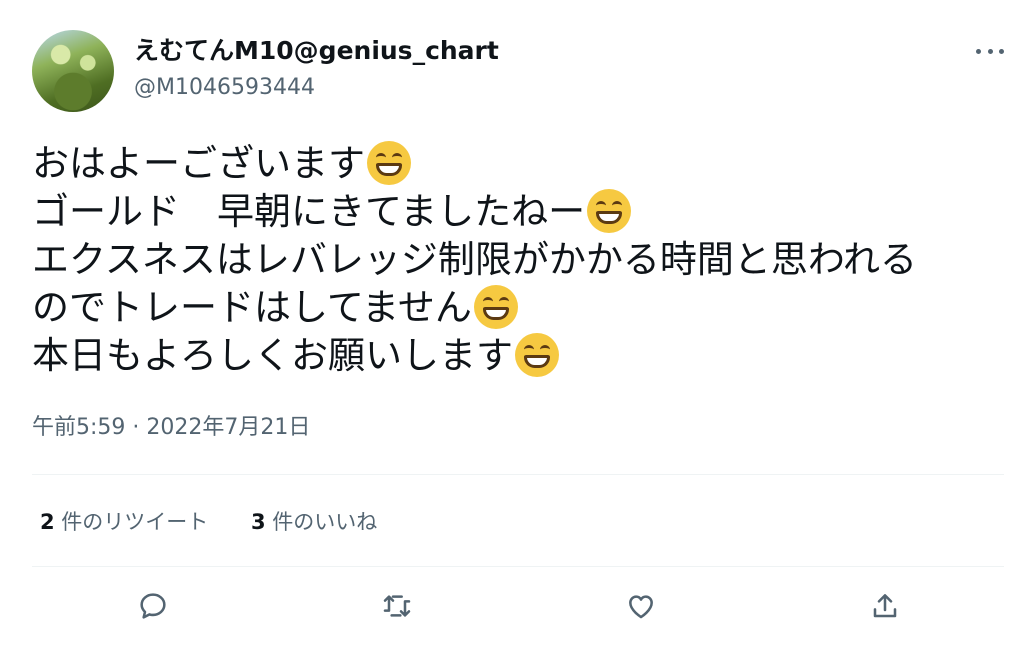  What do you see at coordinates (258, 522) in the screenshot?
I see `likes-count: 3` at bounding box center [258, 522].